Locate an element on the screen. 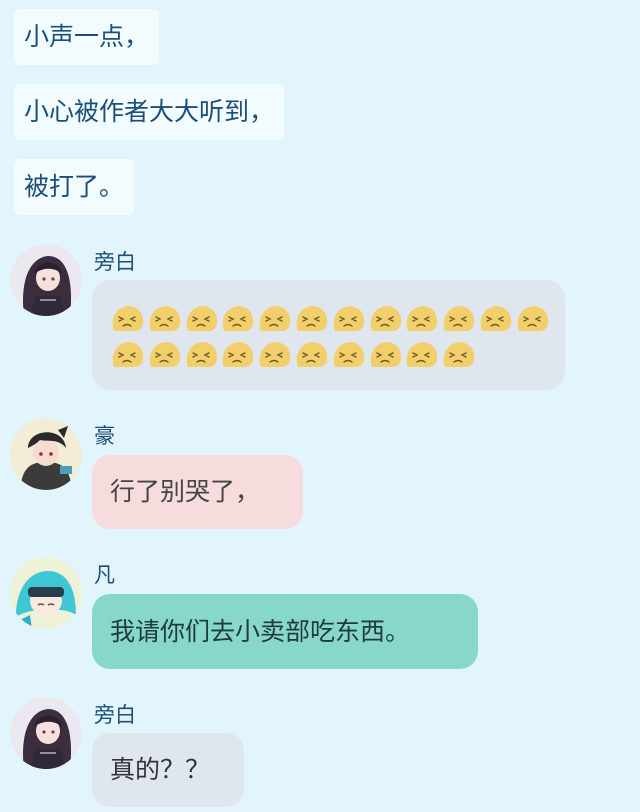 This screenshot has height=812, width=640. narration-bubble-1: 小声一点， is located at coordinates (87, 37).